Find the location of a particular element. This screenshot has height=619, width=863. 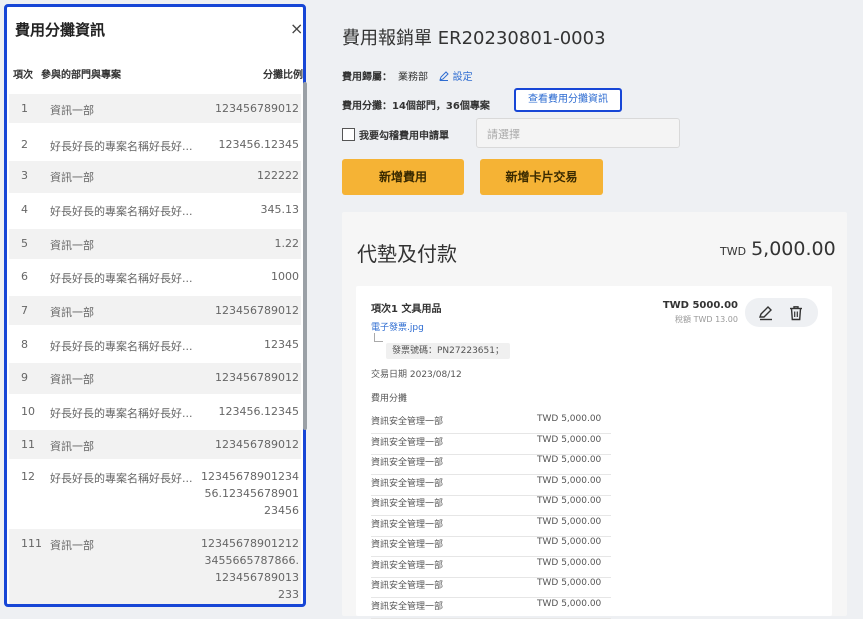

attachment-link: 電子發票.jpg is located at coordinates (397, 326).